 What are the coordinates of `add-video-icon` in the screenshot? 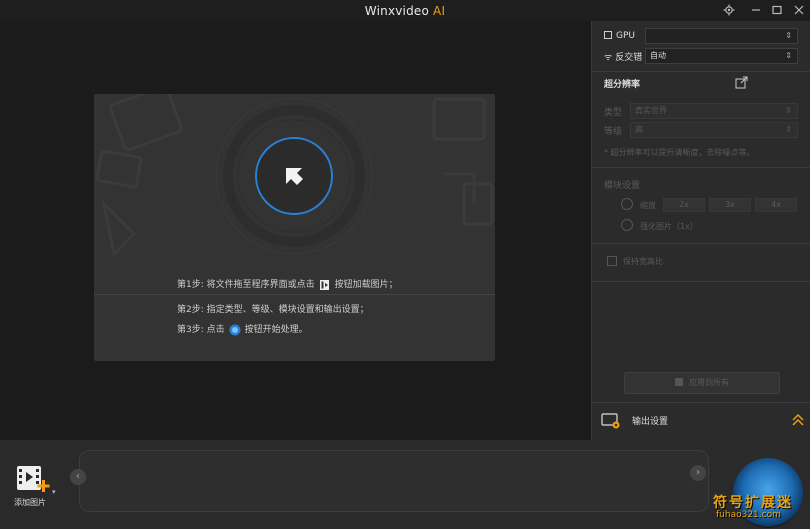 It's located at (33, 479).